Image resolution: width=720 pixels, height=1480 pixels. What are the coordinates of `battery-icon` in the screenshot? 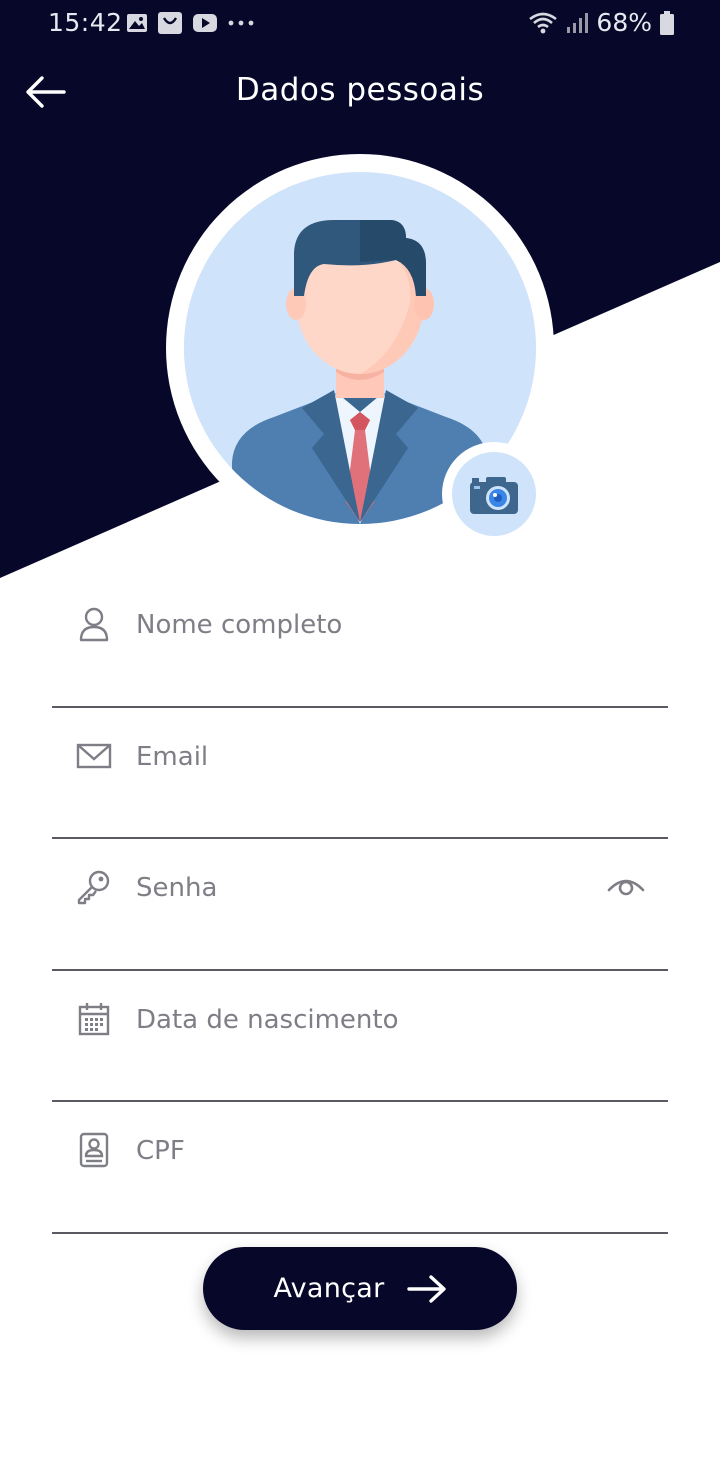 It's located at (667, 22).